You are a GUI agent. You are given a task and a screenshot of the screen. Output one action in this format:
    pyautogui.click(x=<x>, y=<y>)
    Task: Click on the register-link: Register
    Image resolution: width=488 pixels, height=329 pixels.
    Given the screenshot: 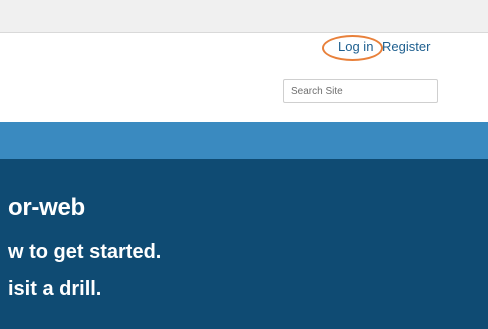 What is the action you would take?
    pyautogui.click(x=406, y=46)
    